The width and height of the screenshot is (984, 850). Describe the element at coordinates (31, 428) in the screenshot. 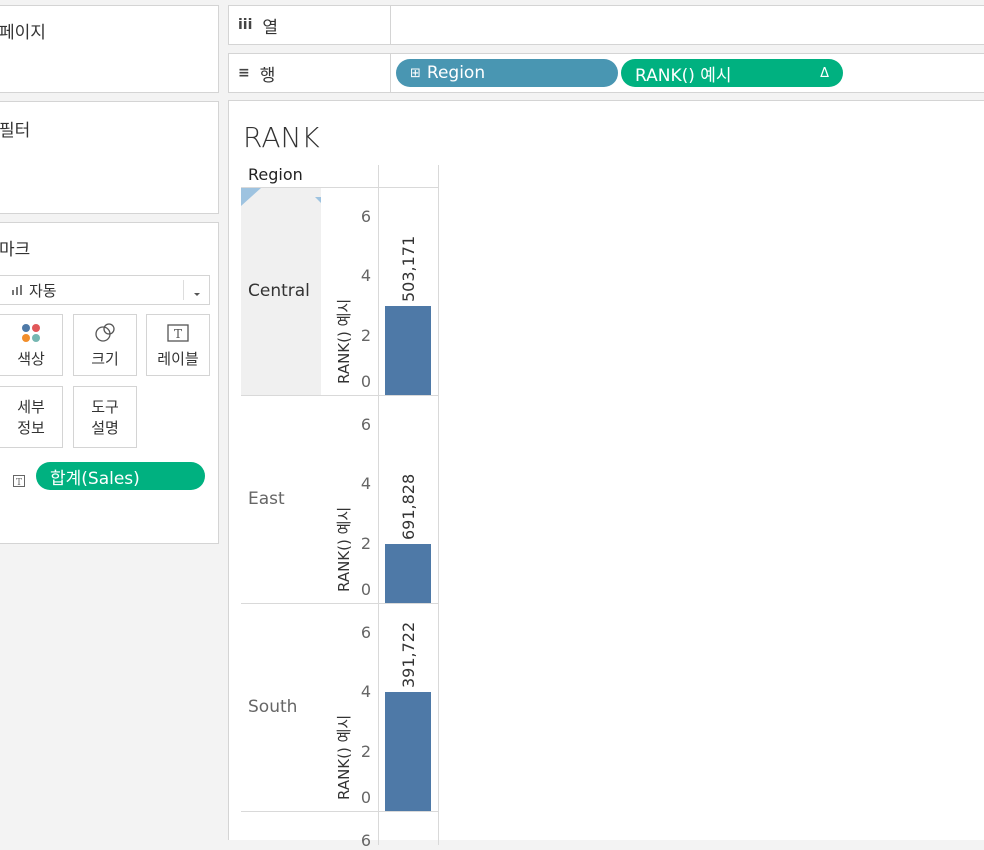

I see `detail-button-line2: 정보` at that location.